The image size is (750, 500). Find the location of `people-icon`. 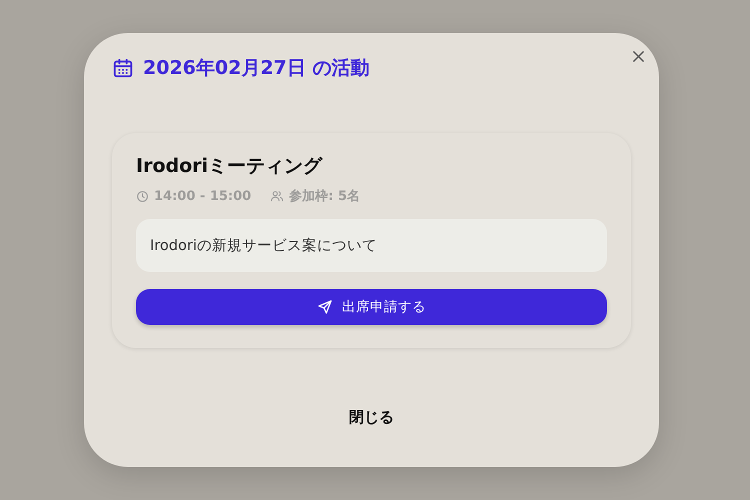

people-icon is located at coordinates (277, 196).